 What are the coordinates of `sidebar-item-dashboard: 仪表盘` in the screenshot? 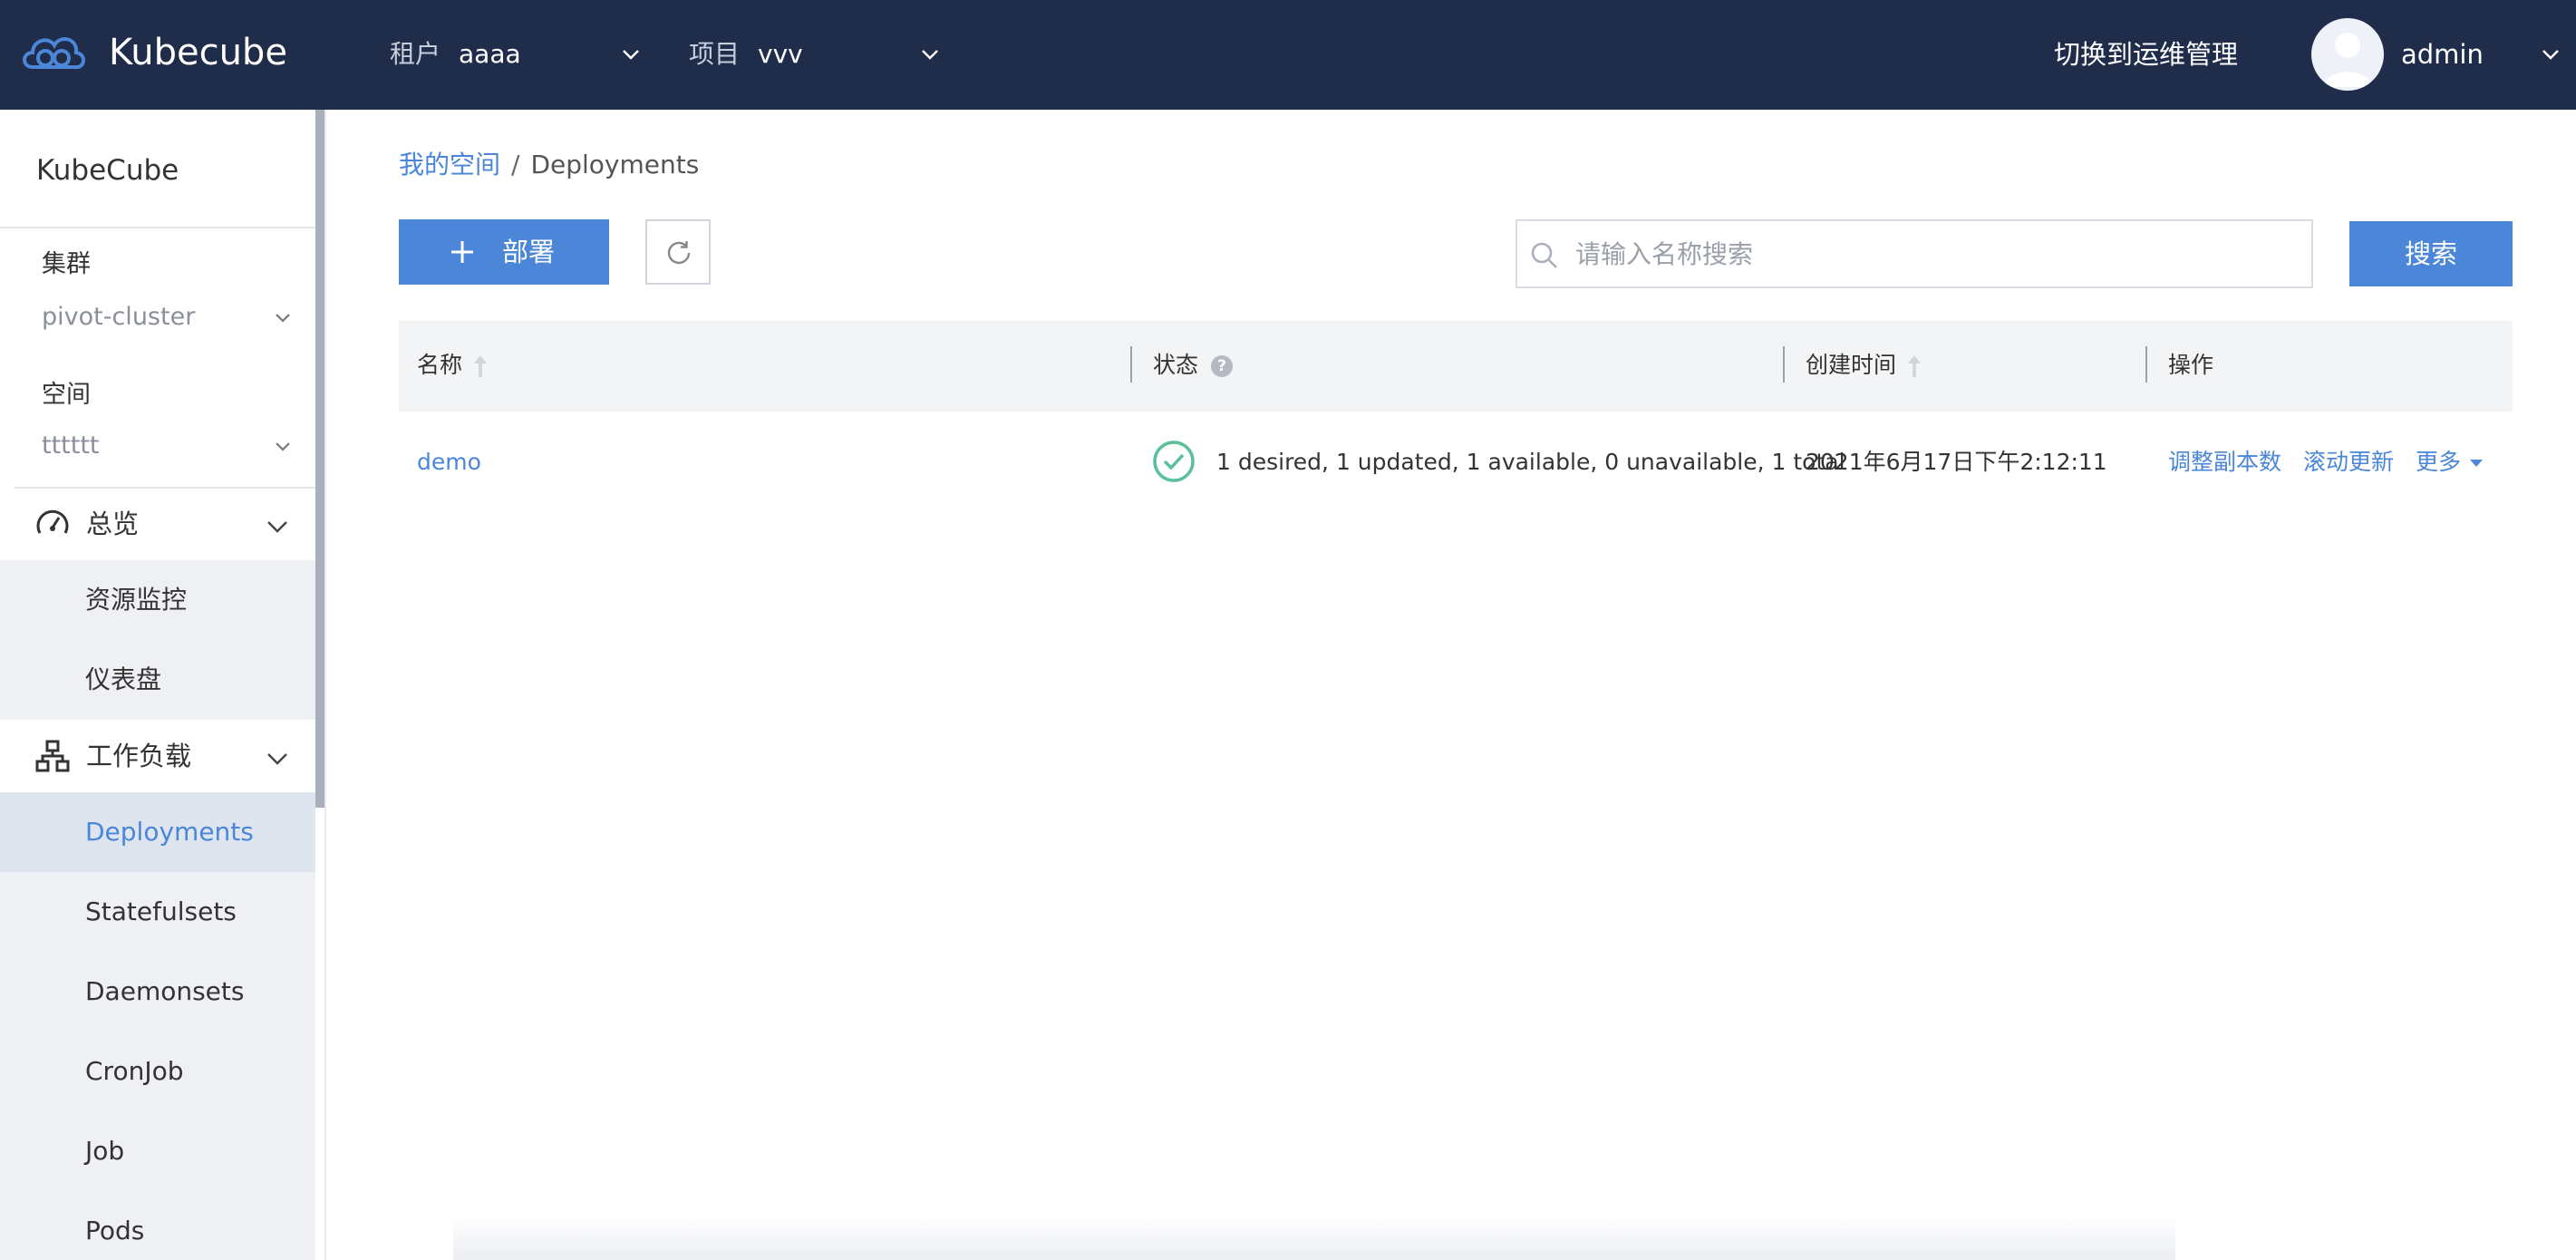 It's located at (157, 680).